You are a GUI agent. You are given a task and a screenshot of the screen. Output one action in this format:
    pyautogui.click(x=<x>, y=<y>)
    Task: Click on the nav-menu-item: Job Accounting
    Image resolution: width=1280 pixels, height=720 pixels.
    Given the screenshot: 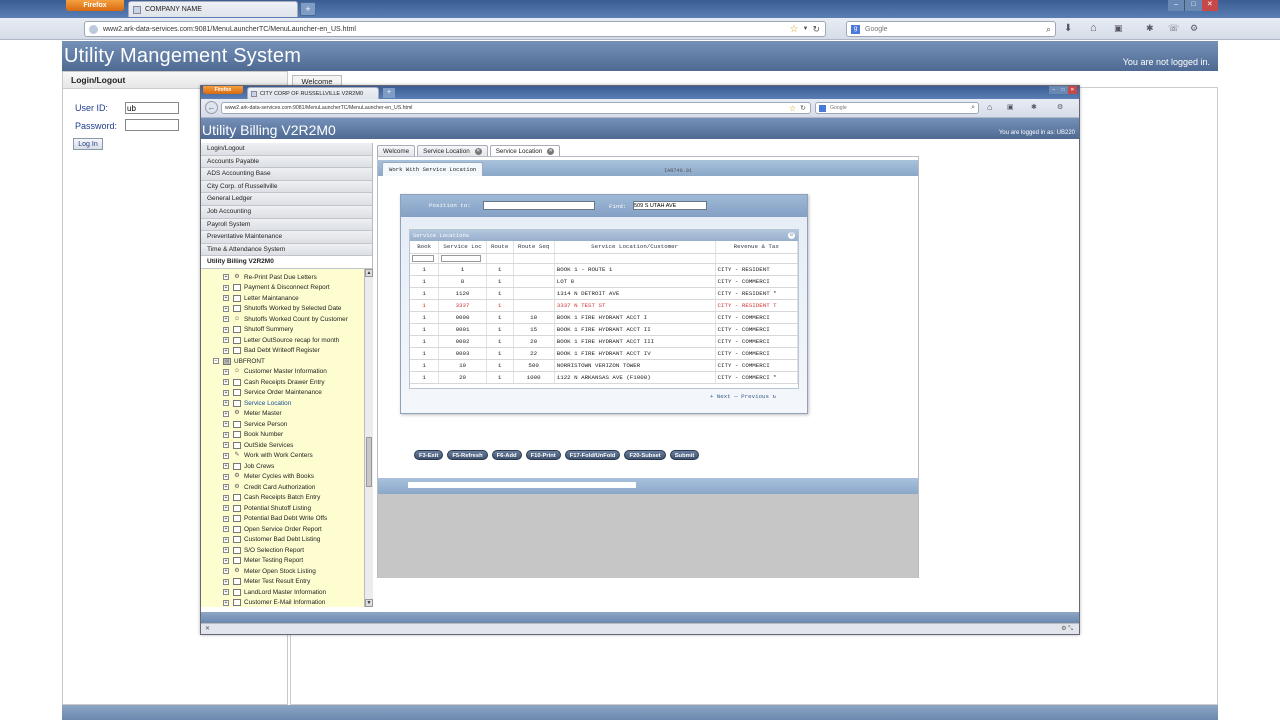 What is the action you would take?
    pyautogui.click(x=286, y=212)
    